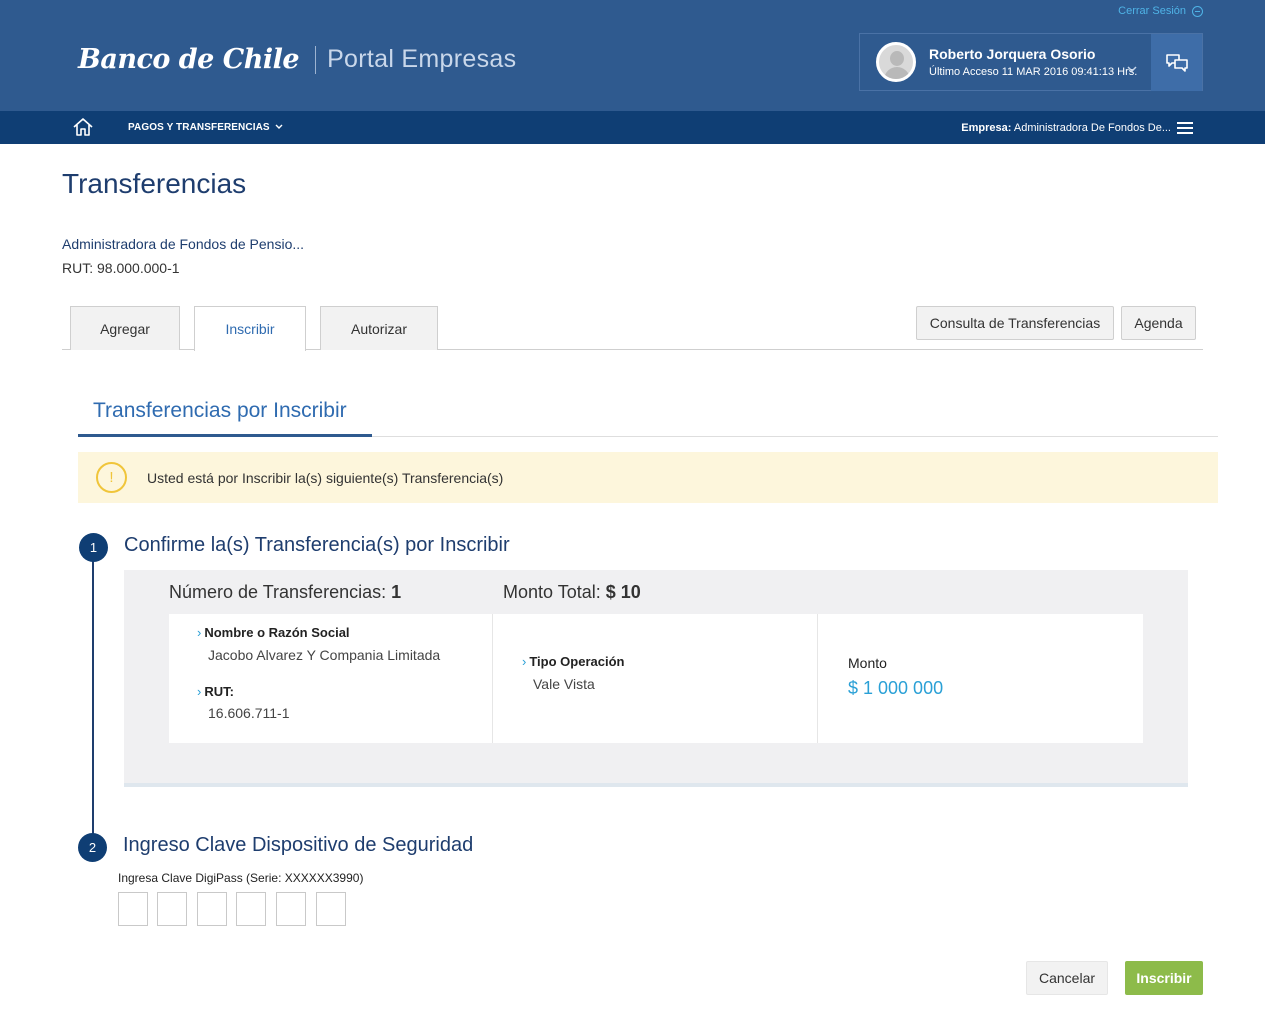 Image resolution: width=1265 pixels, height=1033 pixels. What do you see at coordinates (250, 328) in the screenshot?
I see `tab-inscribir: Inscribir` at bounding box center [250, 328].